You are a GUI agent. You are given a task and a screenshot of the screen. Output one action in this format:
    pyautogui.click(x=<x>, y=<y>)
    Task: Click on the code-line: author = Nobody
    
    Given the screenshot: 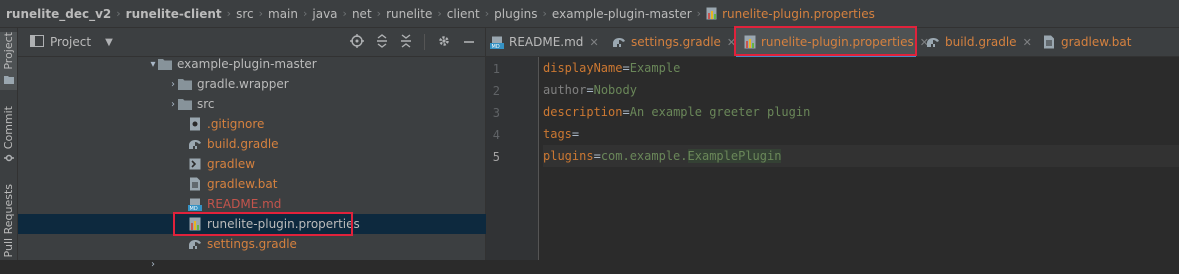 What is the action you would take?
    pyautogui.click(x=861, y=90)
    